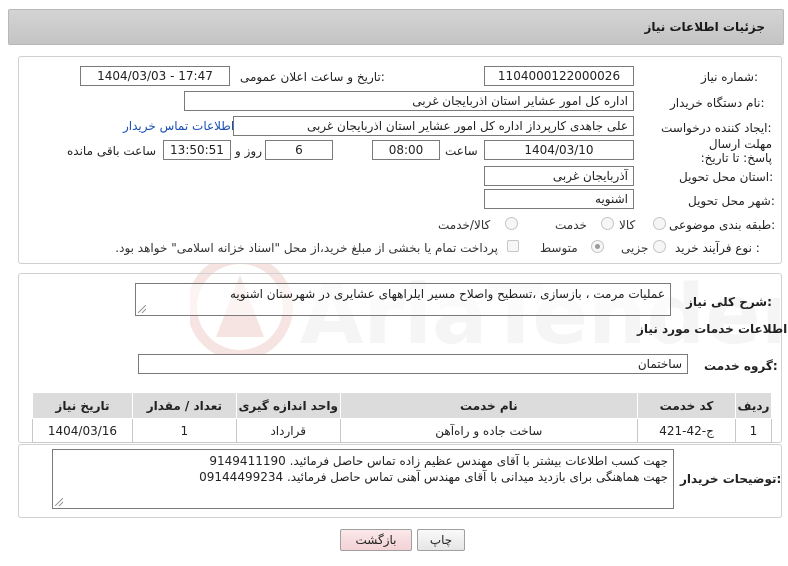 The image size is (788, 566). I want to click on cell-unit: قرارداد, so click(288, 430).